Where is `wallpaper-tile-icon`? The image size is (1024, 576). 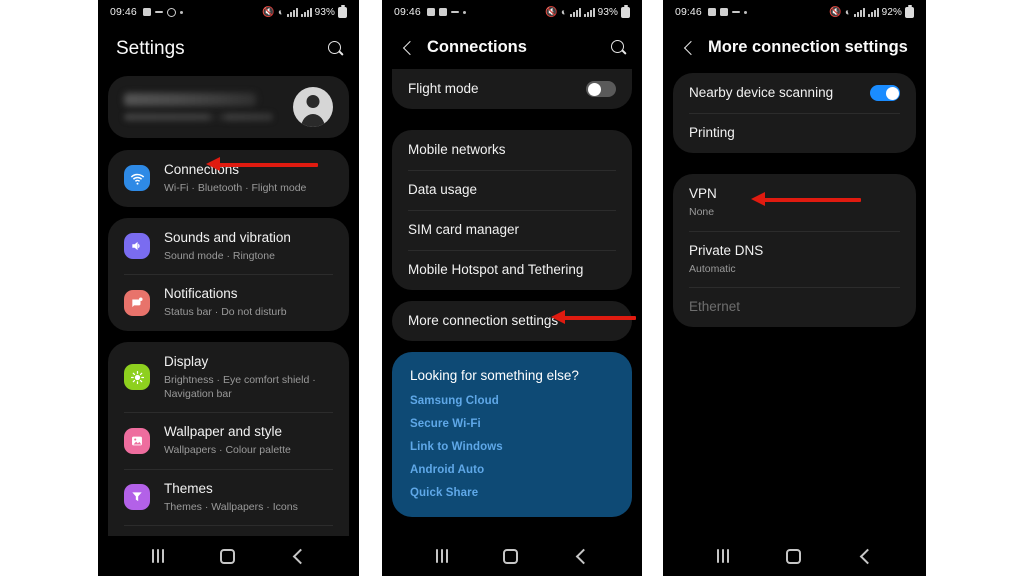 wallpaper-tile-icon is located at coordinates (137, 440).